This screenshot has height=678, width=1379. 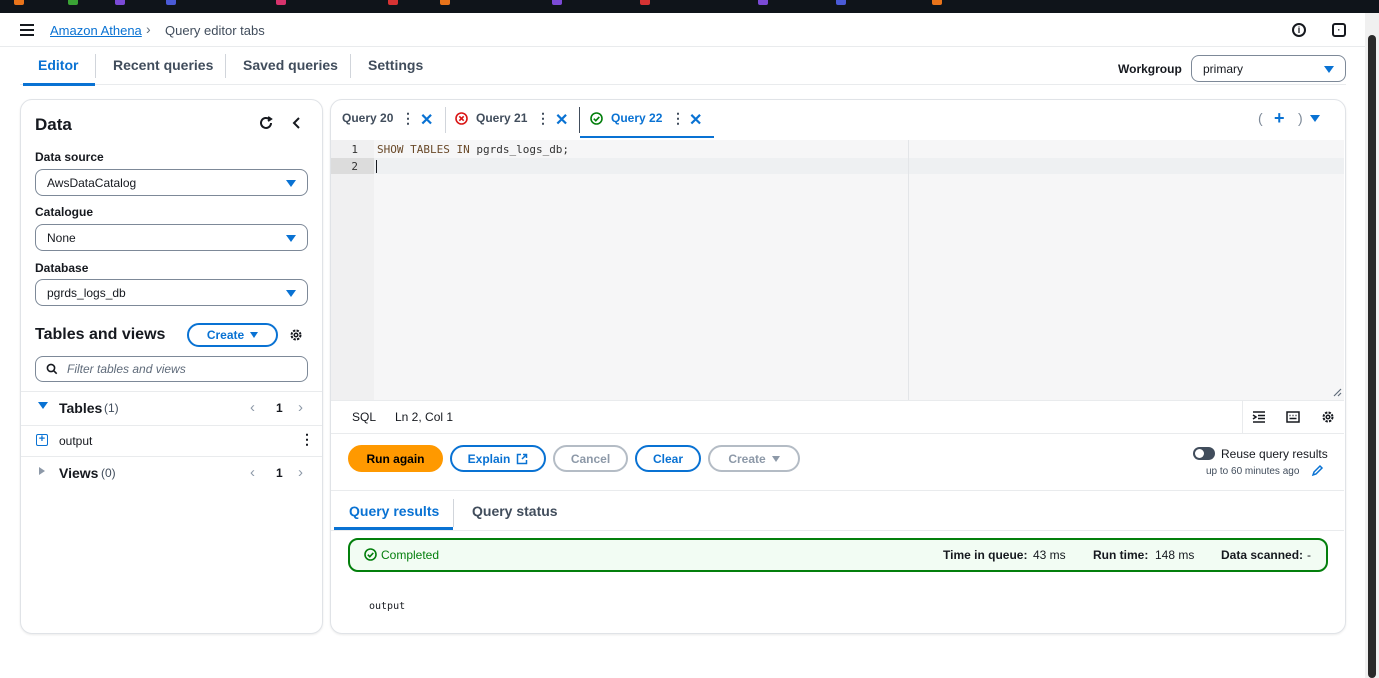 What do you see at coordinates (1300, 118) in the screenshot?
I see `add-tab-bracket: )` at bounding box center [1300, 118].